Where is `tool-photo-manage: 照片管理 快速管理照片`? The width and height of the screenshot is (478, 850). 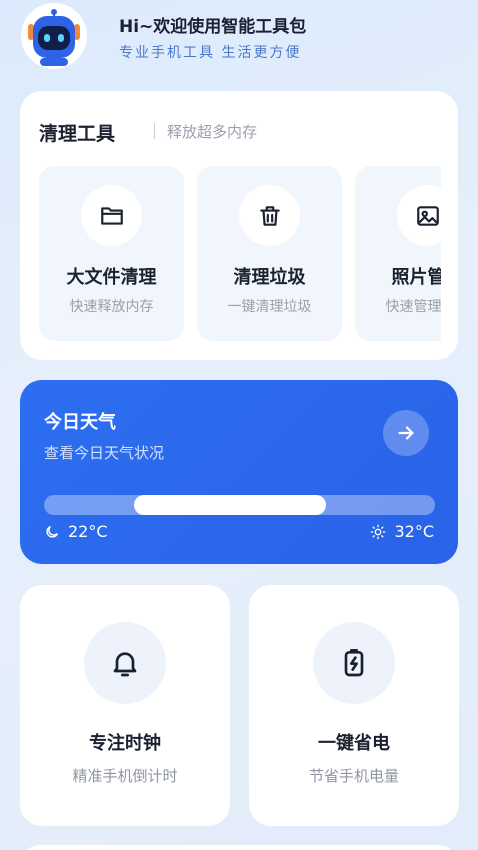
tool-photo-manage: 照片管理 快速管理照片 is located at coordinates (398, 253).